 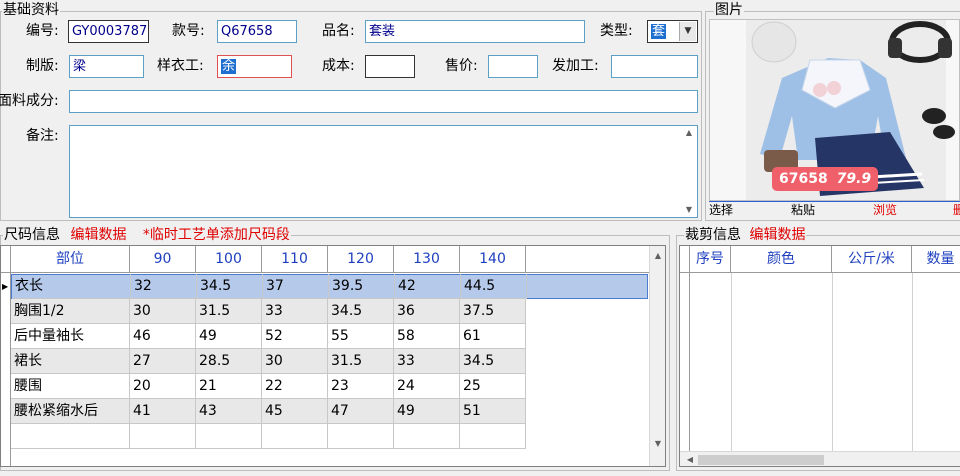 What do you see at coordinates (361, 411) in the screenshot?
I see `size-cell: 47` at bounding box center [361, 411].